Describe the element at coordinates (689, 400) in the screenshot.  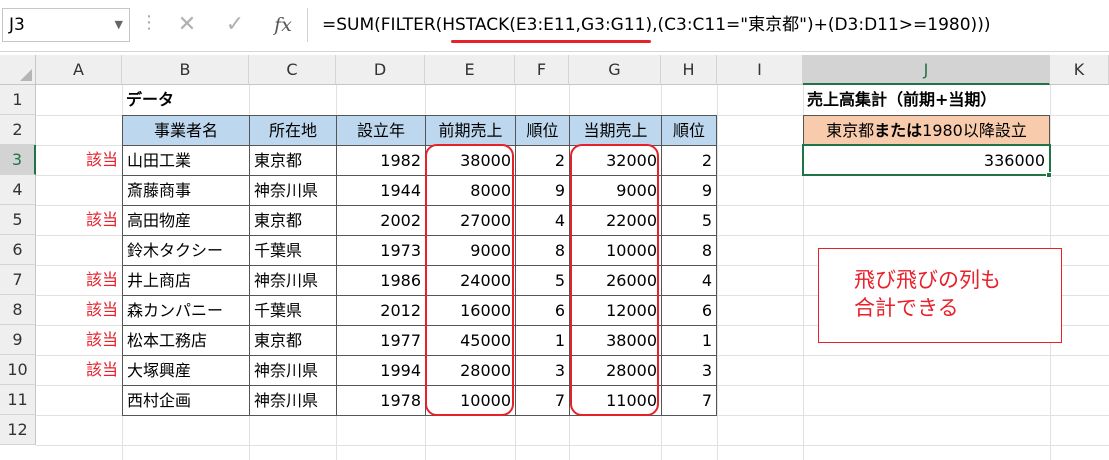
I see `cell-rank2: 7` at that location.